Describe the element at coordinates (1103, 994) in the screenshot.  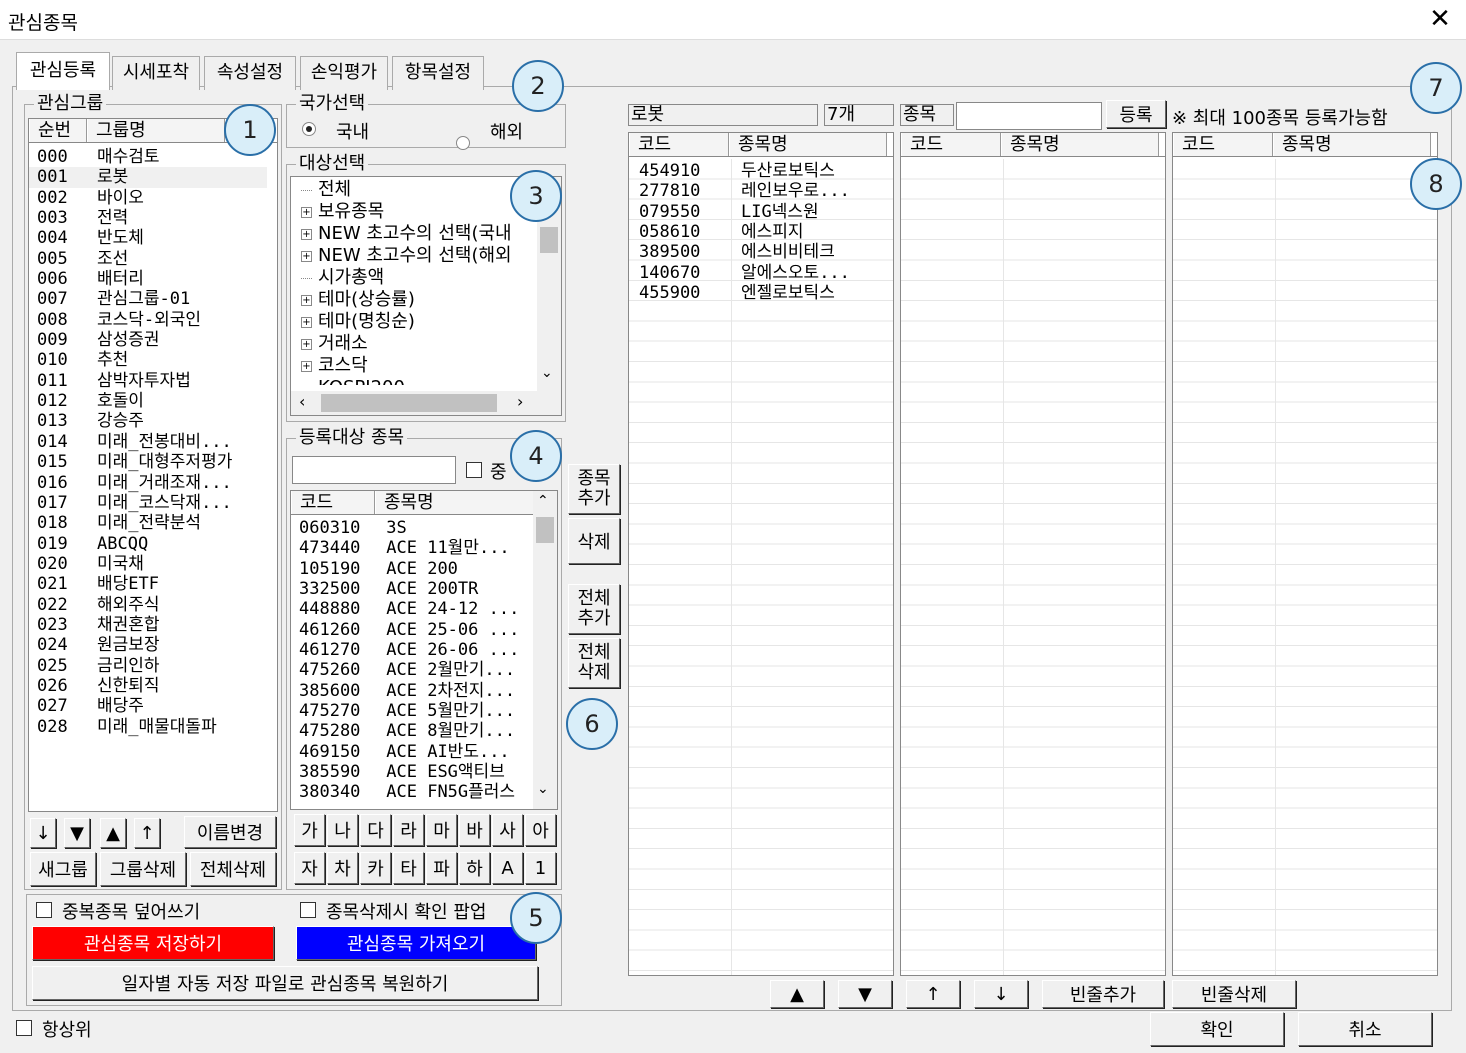
I see `add-blank-row-button: 빈줄추가` at that location.